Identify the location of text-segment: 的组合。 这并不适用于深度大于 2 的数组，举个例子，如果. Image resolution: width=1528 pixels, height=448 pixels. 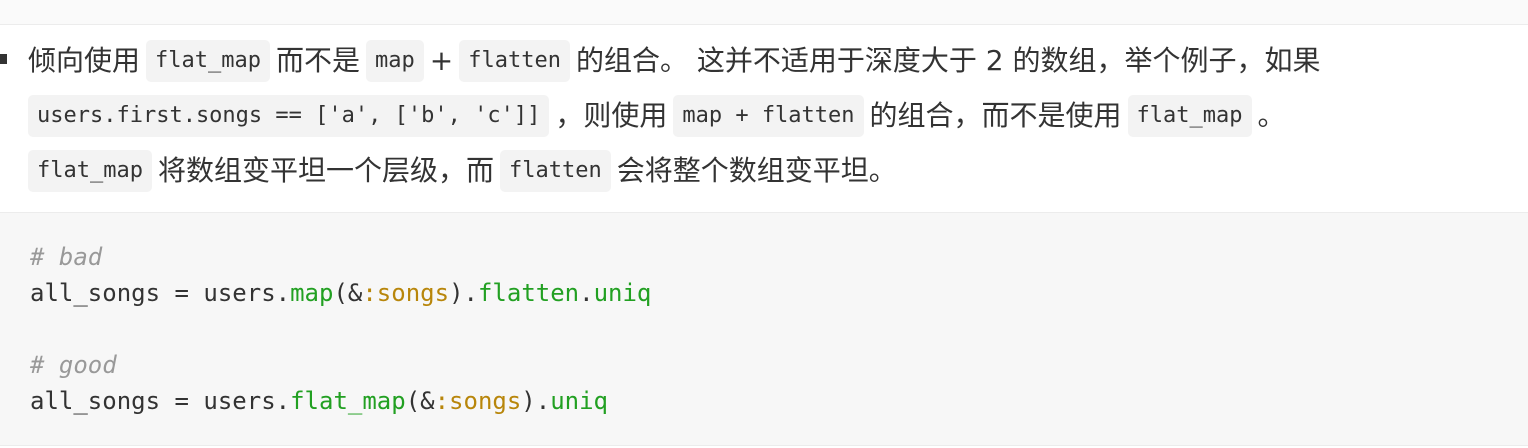
(948, 60).